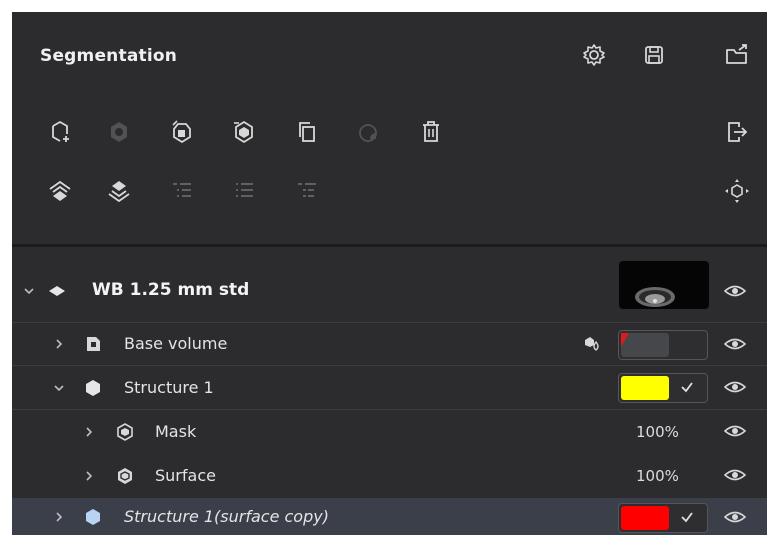 The height and width of the screenshot is (535, 775). I want to click on dataset-label: WB 1.25 mm std, so click(171, 290).